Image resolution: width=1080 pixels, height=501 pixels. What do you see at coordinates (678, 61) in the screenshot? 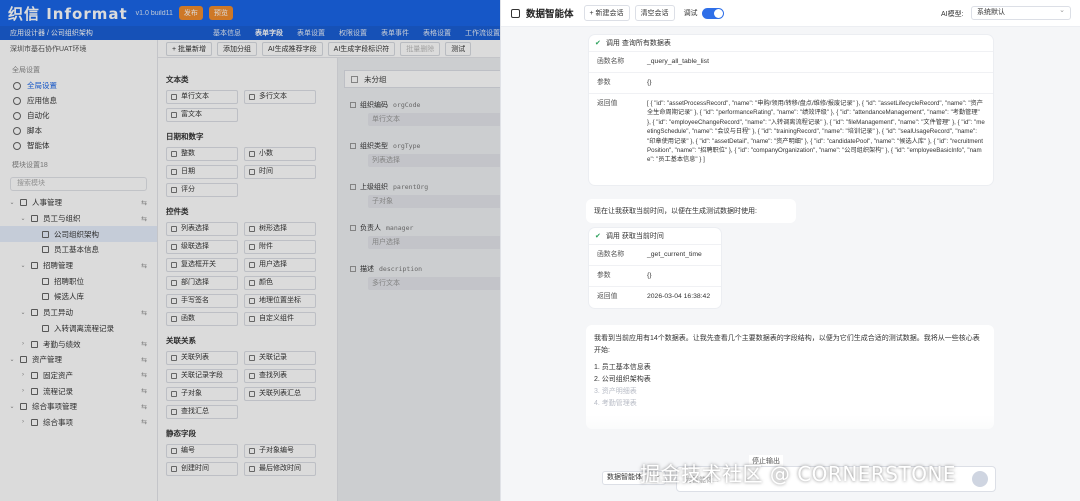
I see `function-name-value: _query_all_table_list` at bounding box center [678, 61].